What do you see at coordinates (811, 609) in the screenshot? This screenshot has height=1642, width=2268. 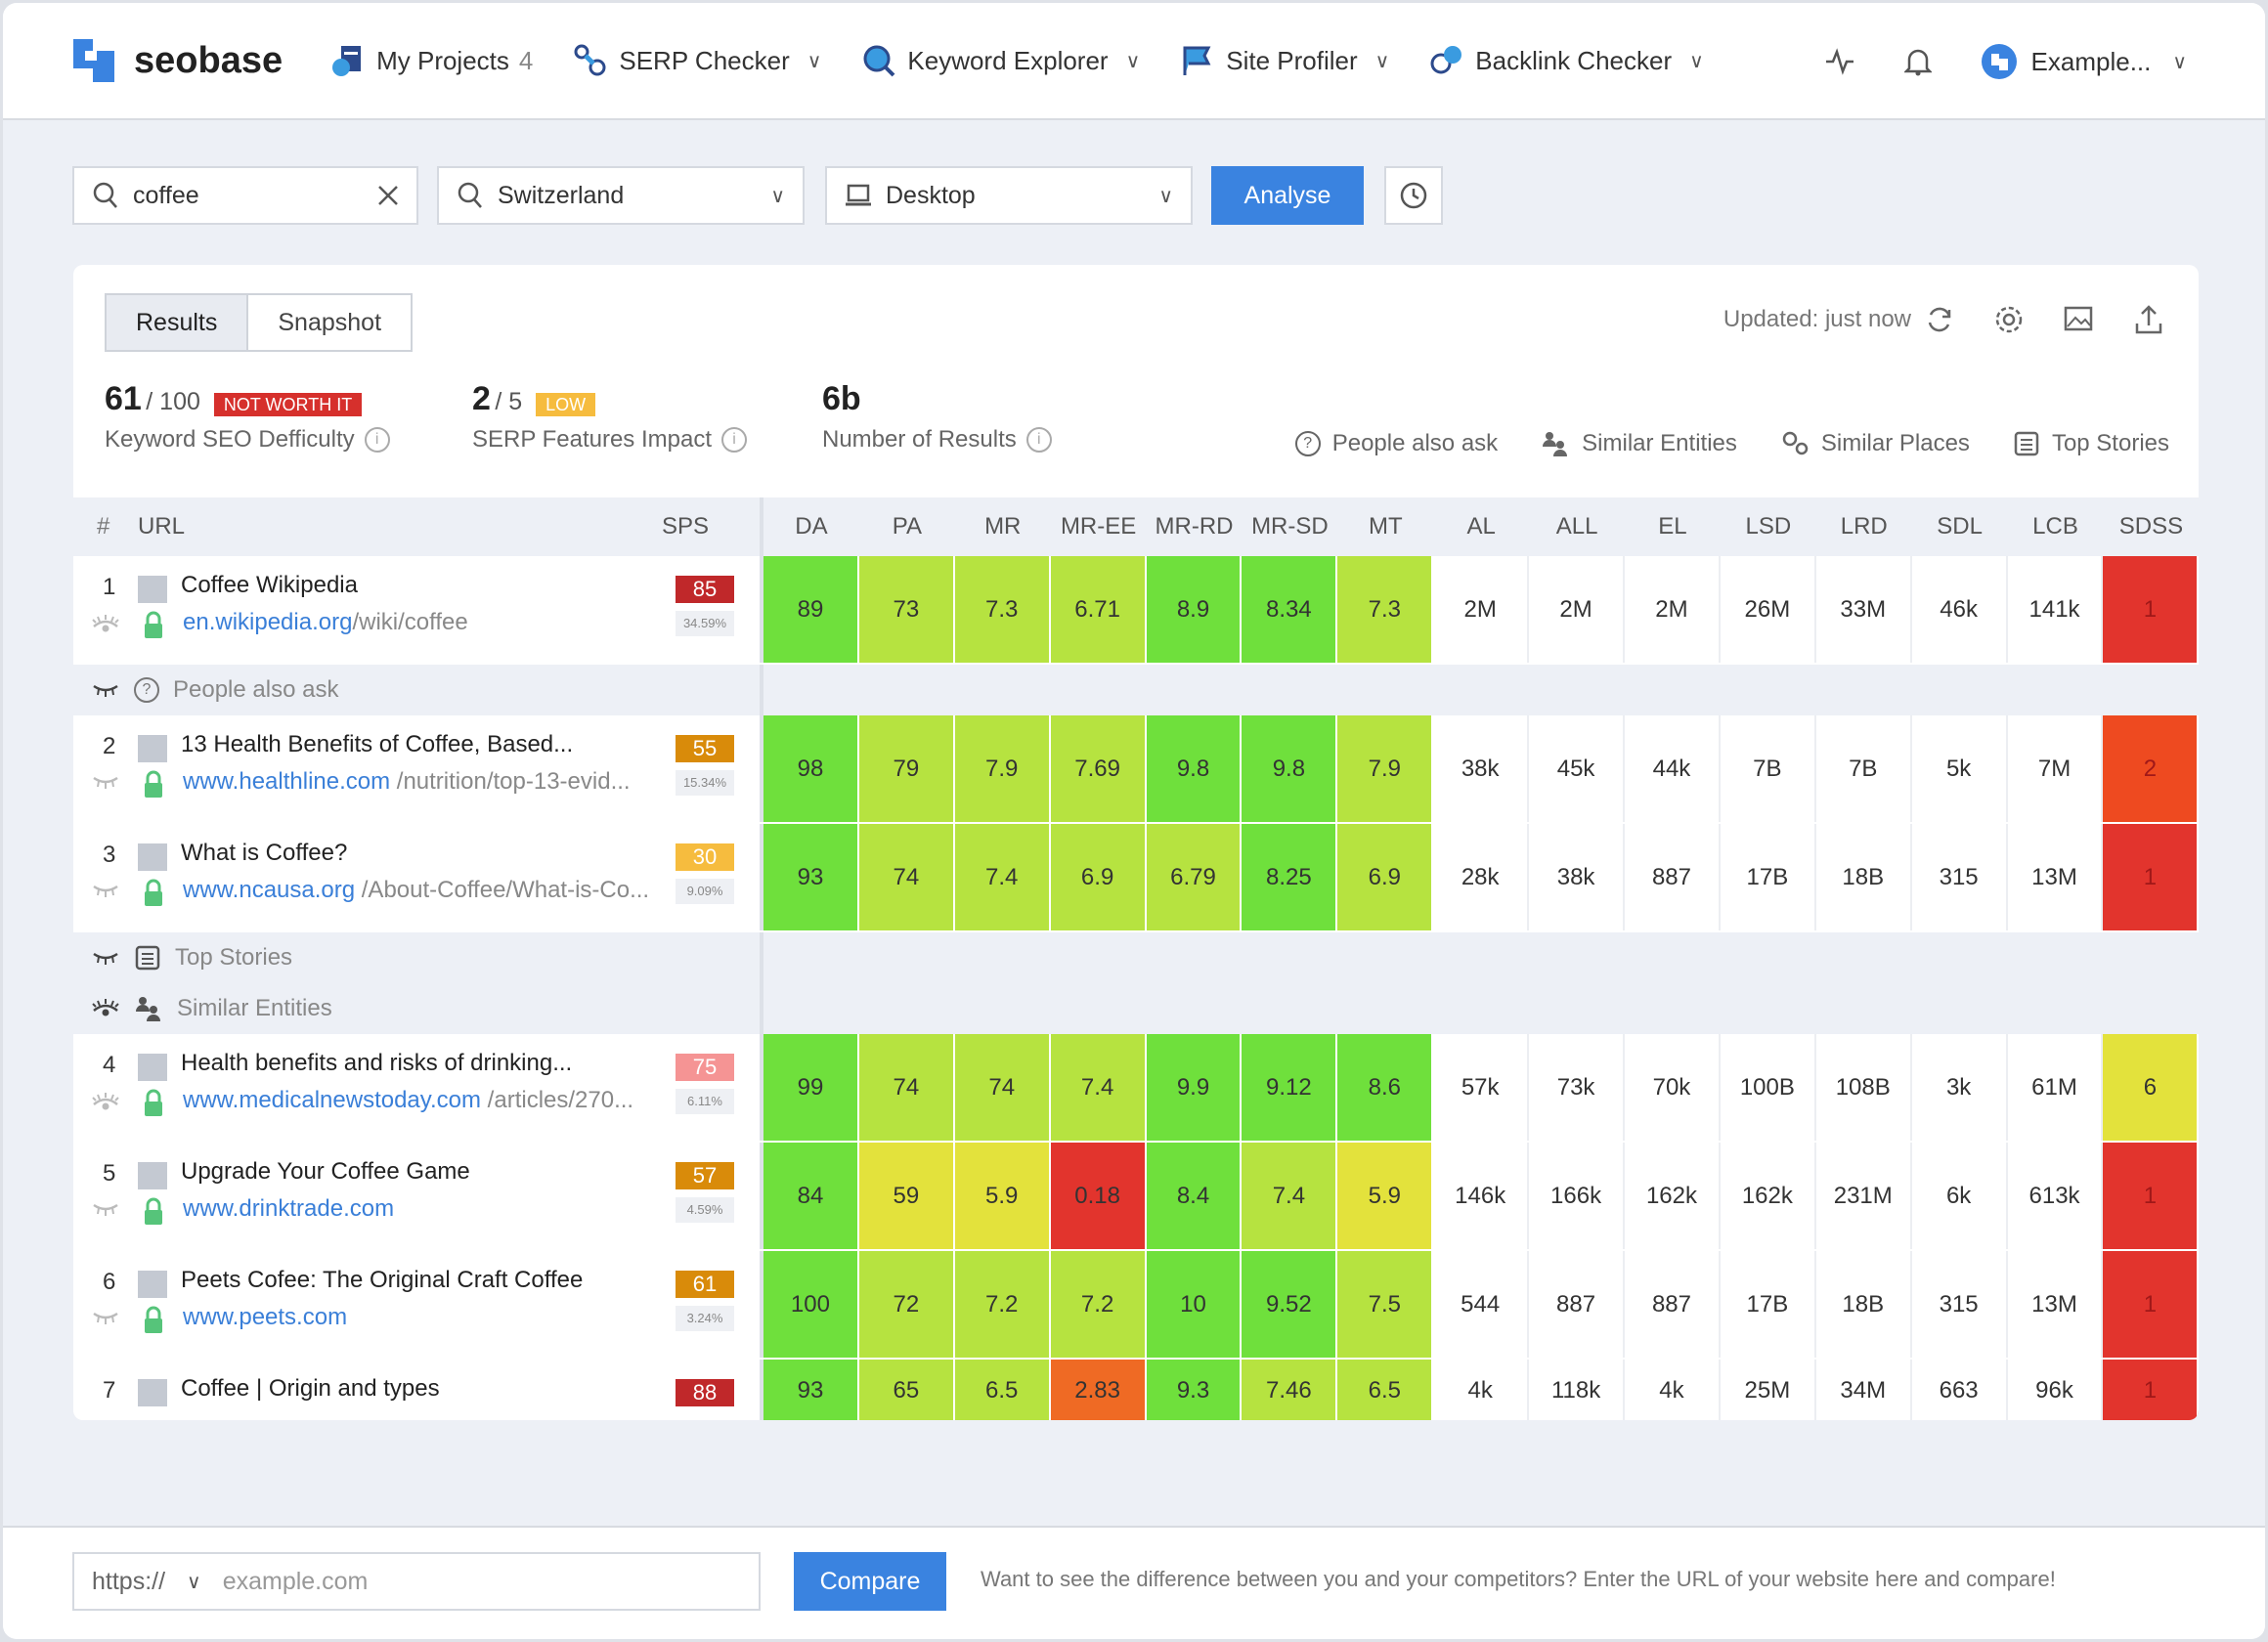 I see `metric-cell-da: 89` at bounding box center [811, 609].